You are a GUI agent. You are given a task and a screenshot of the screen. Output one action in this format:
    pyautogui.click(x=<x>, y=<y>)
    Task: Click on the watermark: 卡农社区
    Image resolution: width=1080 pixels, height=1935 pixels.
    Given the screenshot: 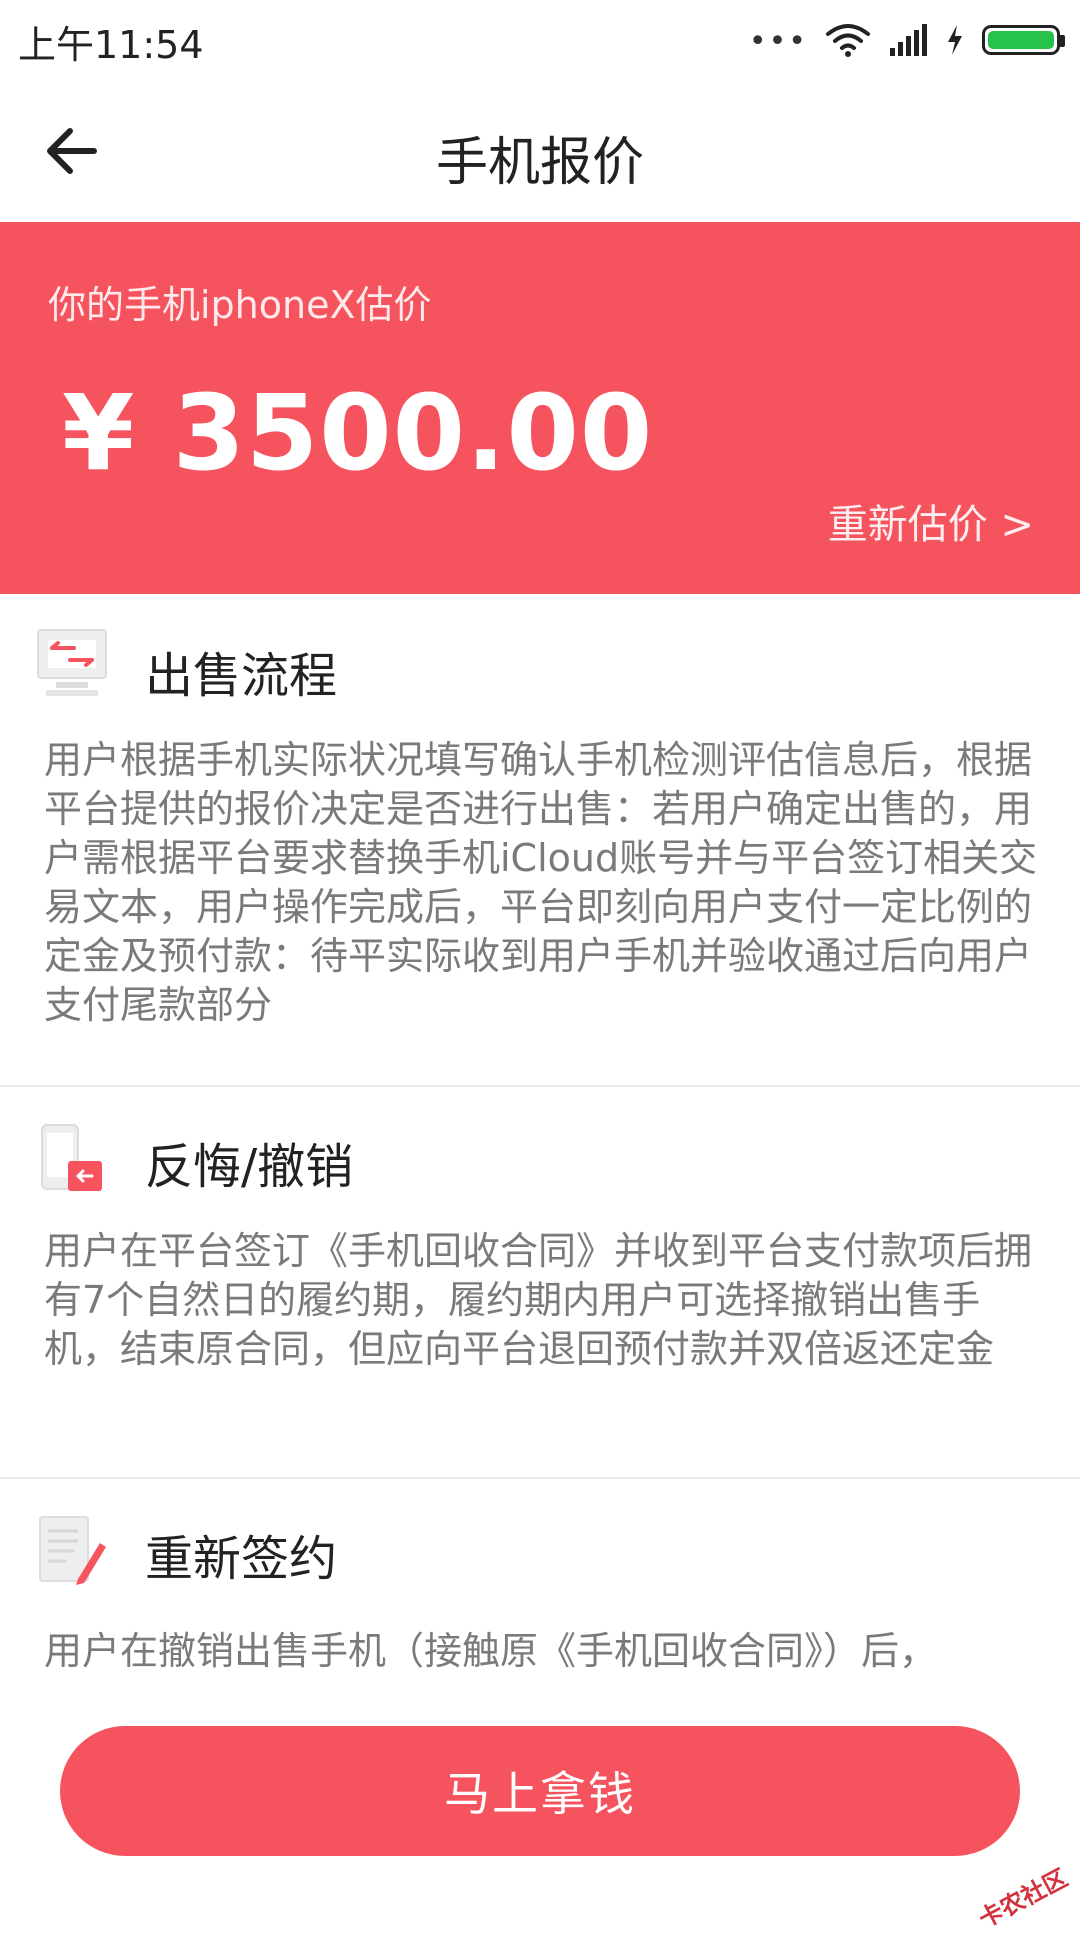 What is the action you would take?
    pyautogui.click(x=1023, y=1898)
    